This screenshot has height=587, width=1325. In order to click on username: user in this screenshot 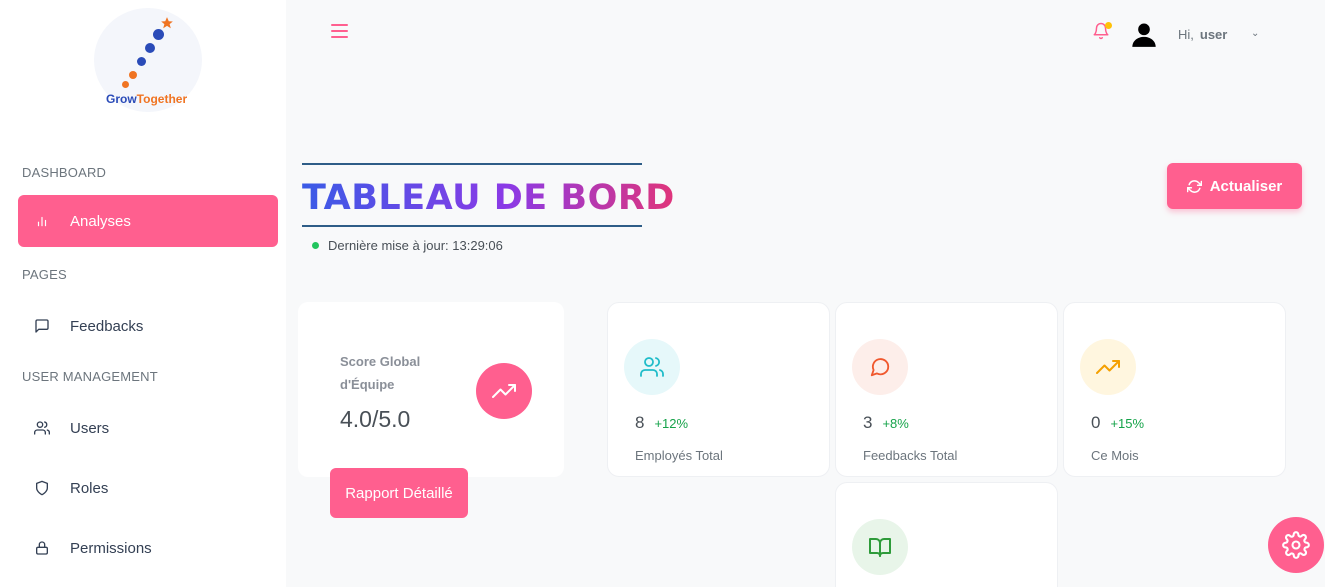, I will do `click(1213, 34)`.